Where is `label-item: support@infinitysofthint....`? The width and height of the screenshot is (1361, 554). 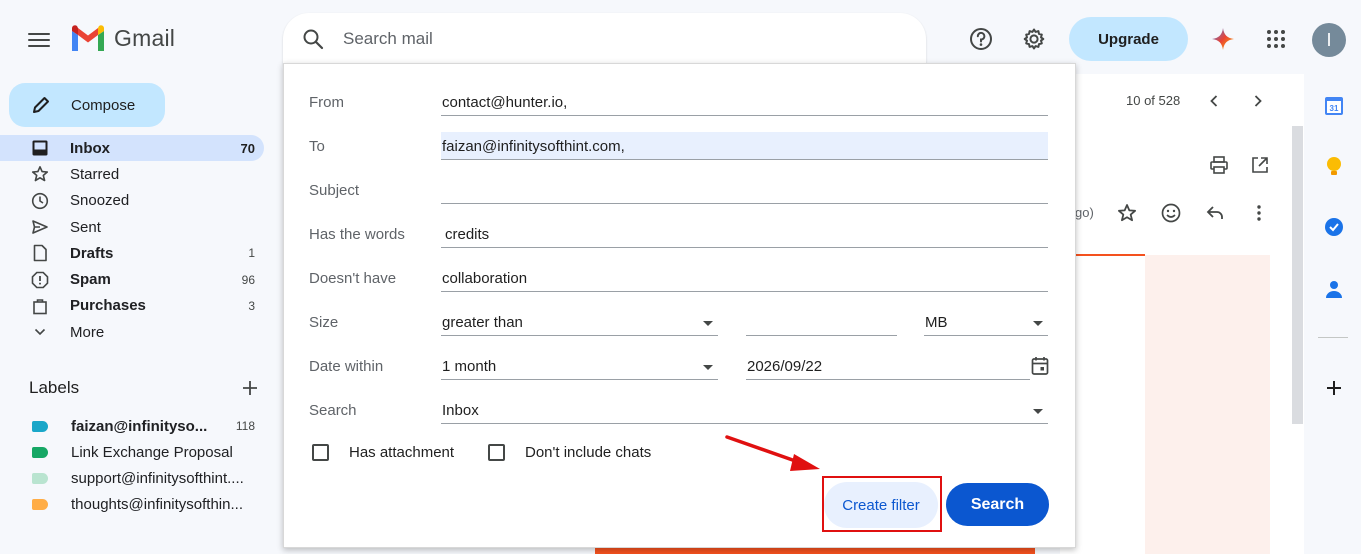
label-item: support@infinitysofthint.... is located at coordinates (132, 478).